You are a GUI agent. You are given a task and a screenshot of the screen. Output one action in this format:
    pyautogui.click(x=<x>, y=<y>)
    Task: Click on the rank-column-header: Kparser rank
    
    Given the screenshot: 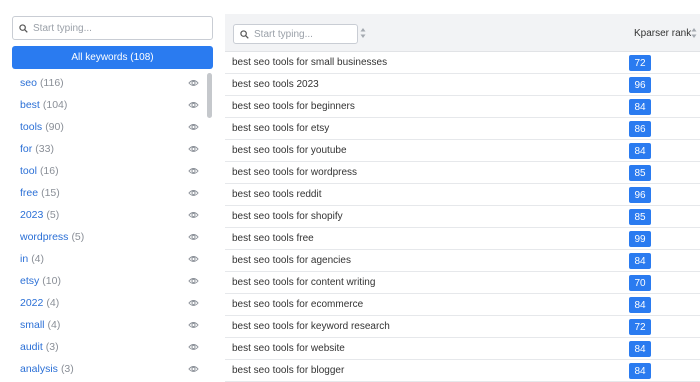 What is the action you would take?
    pyautogui.click(x=662, y=33)
    